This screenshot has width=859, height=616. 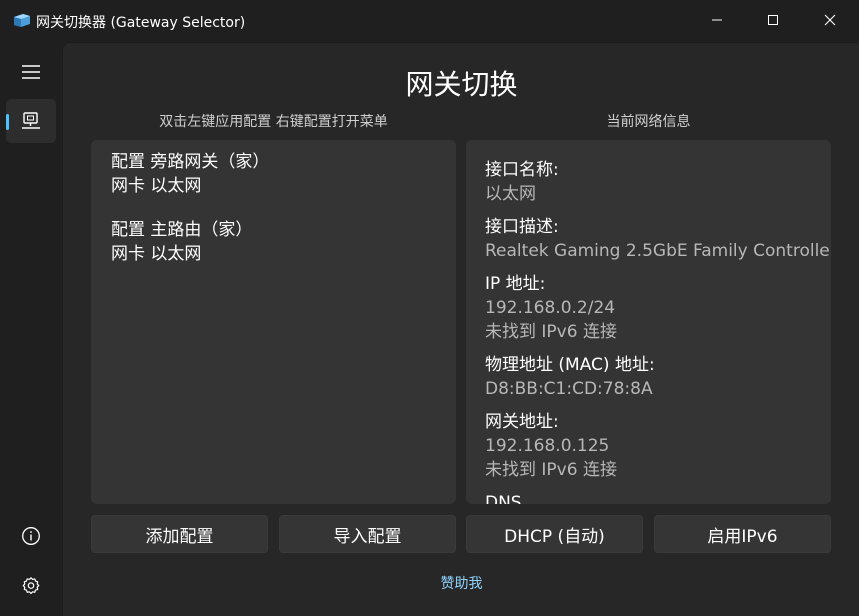 What do you see at coordinates (461, 583) in the screenshot?
I see `sponsor-link: 赞助我` at bounding box center [461, 583].